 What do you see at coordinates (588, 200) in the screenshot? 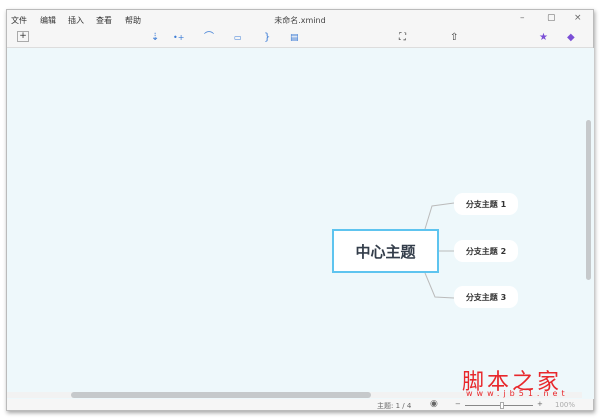
I see `vertical-scrollbar` at bounding box center [588, 200].